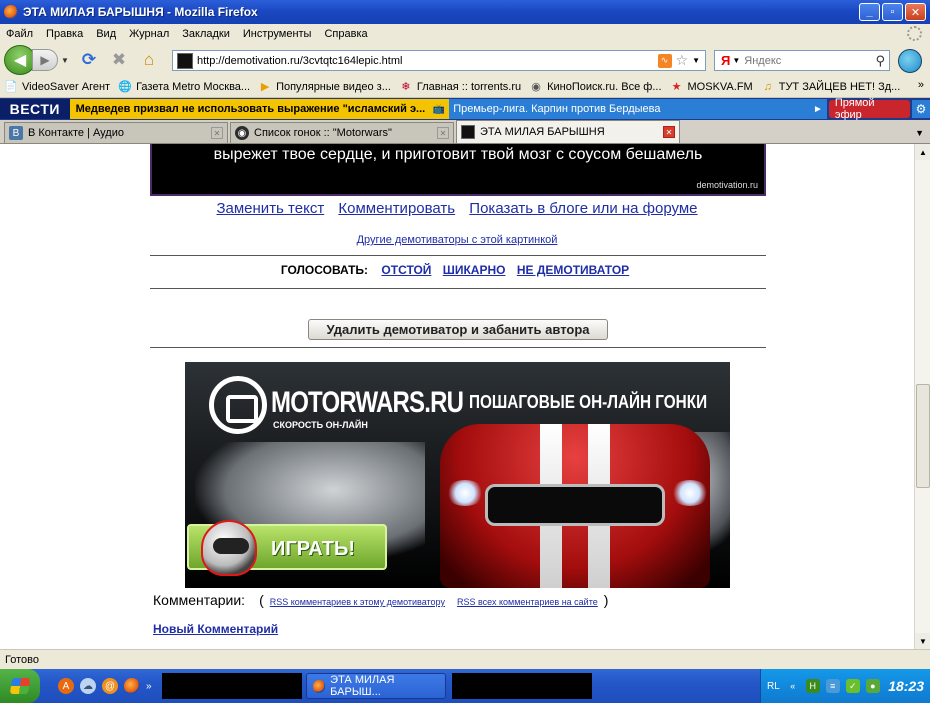 This screenshot has height=727, width=930. What do you see at coordinates (19, 34) in the screenshot?
I see `menu-file: Файл` at bounding box center [19, 34].